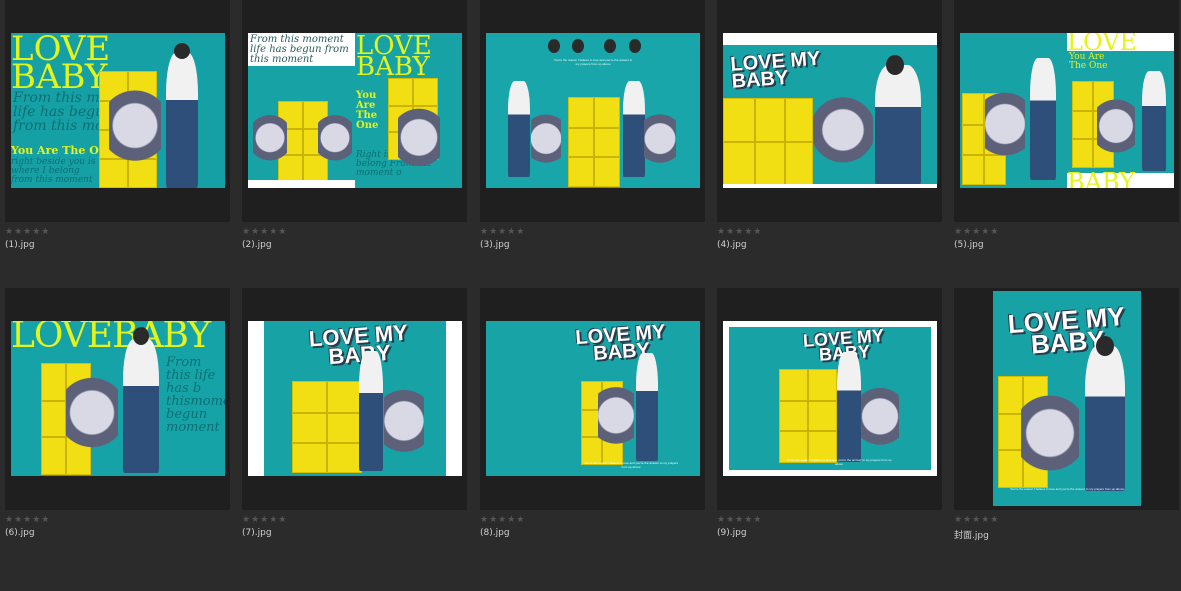  Describe the element at coordinates (969, 245) in the screenshot. I see `file-name: (5).jpg` at that location.